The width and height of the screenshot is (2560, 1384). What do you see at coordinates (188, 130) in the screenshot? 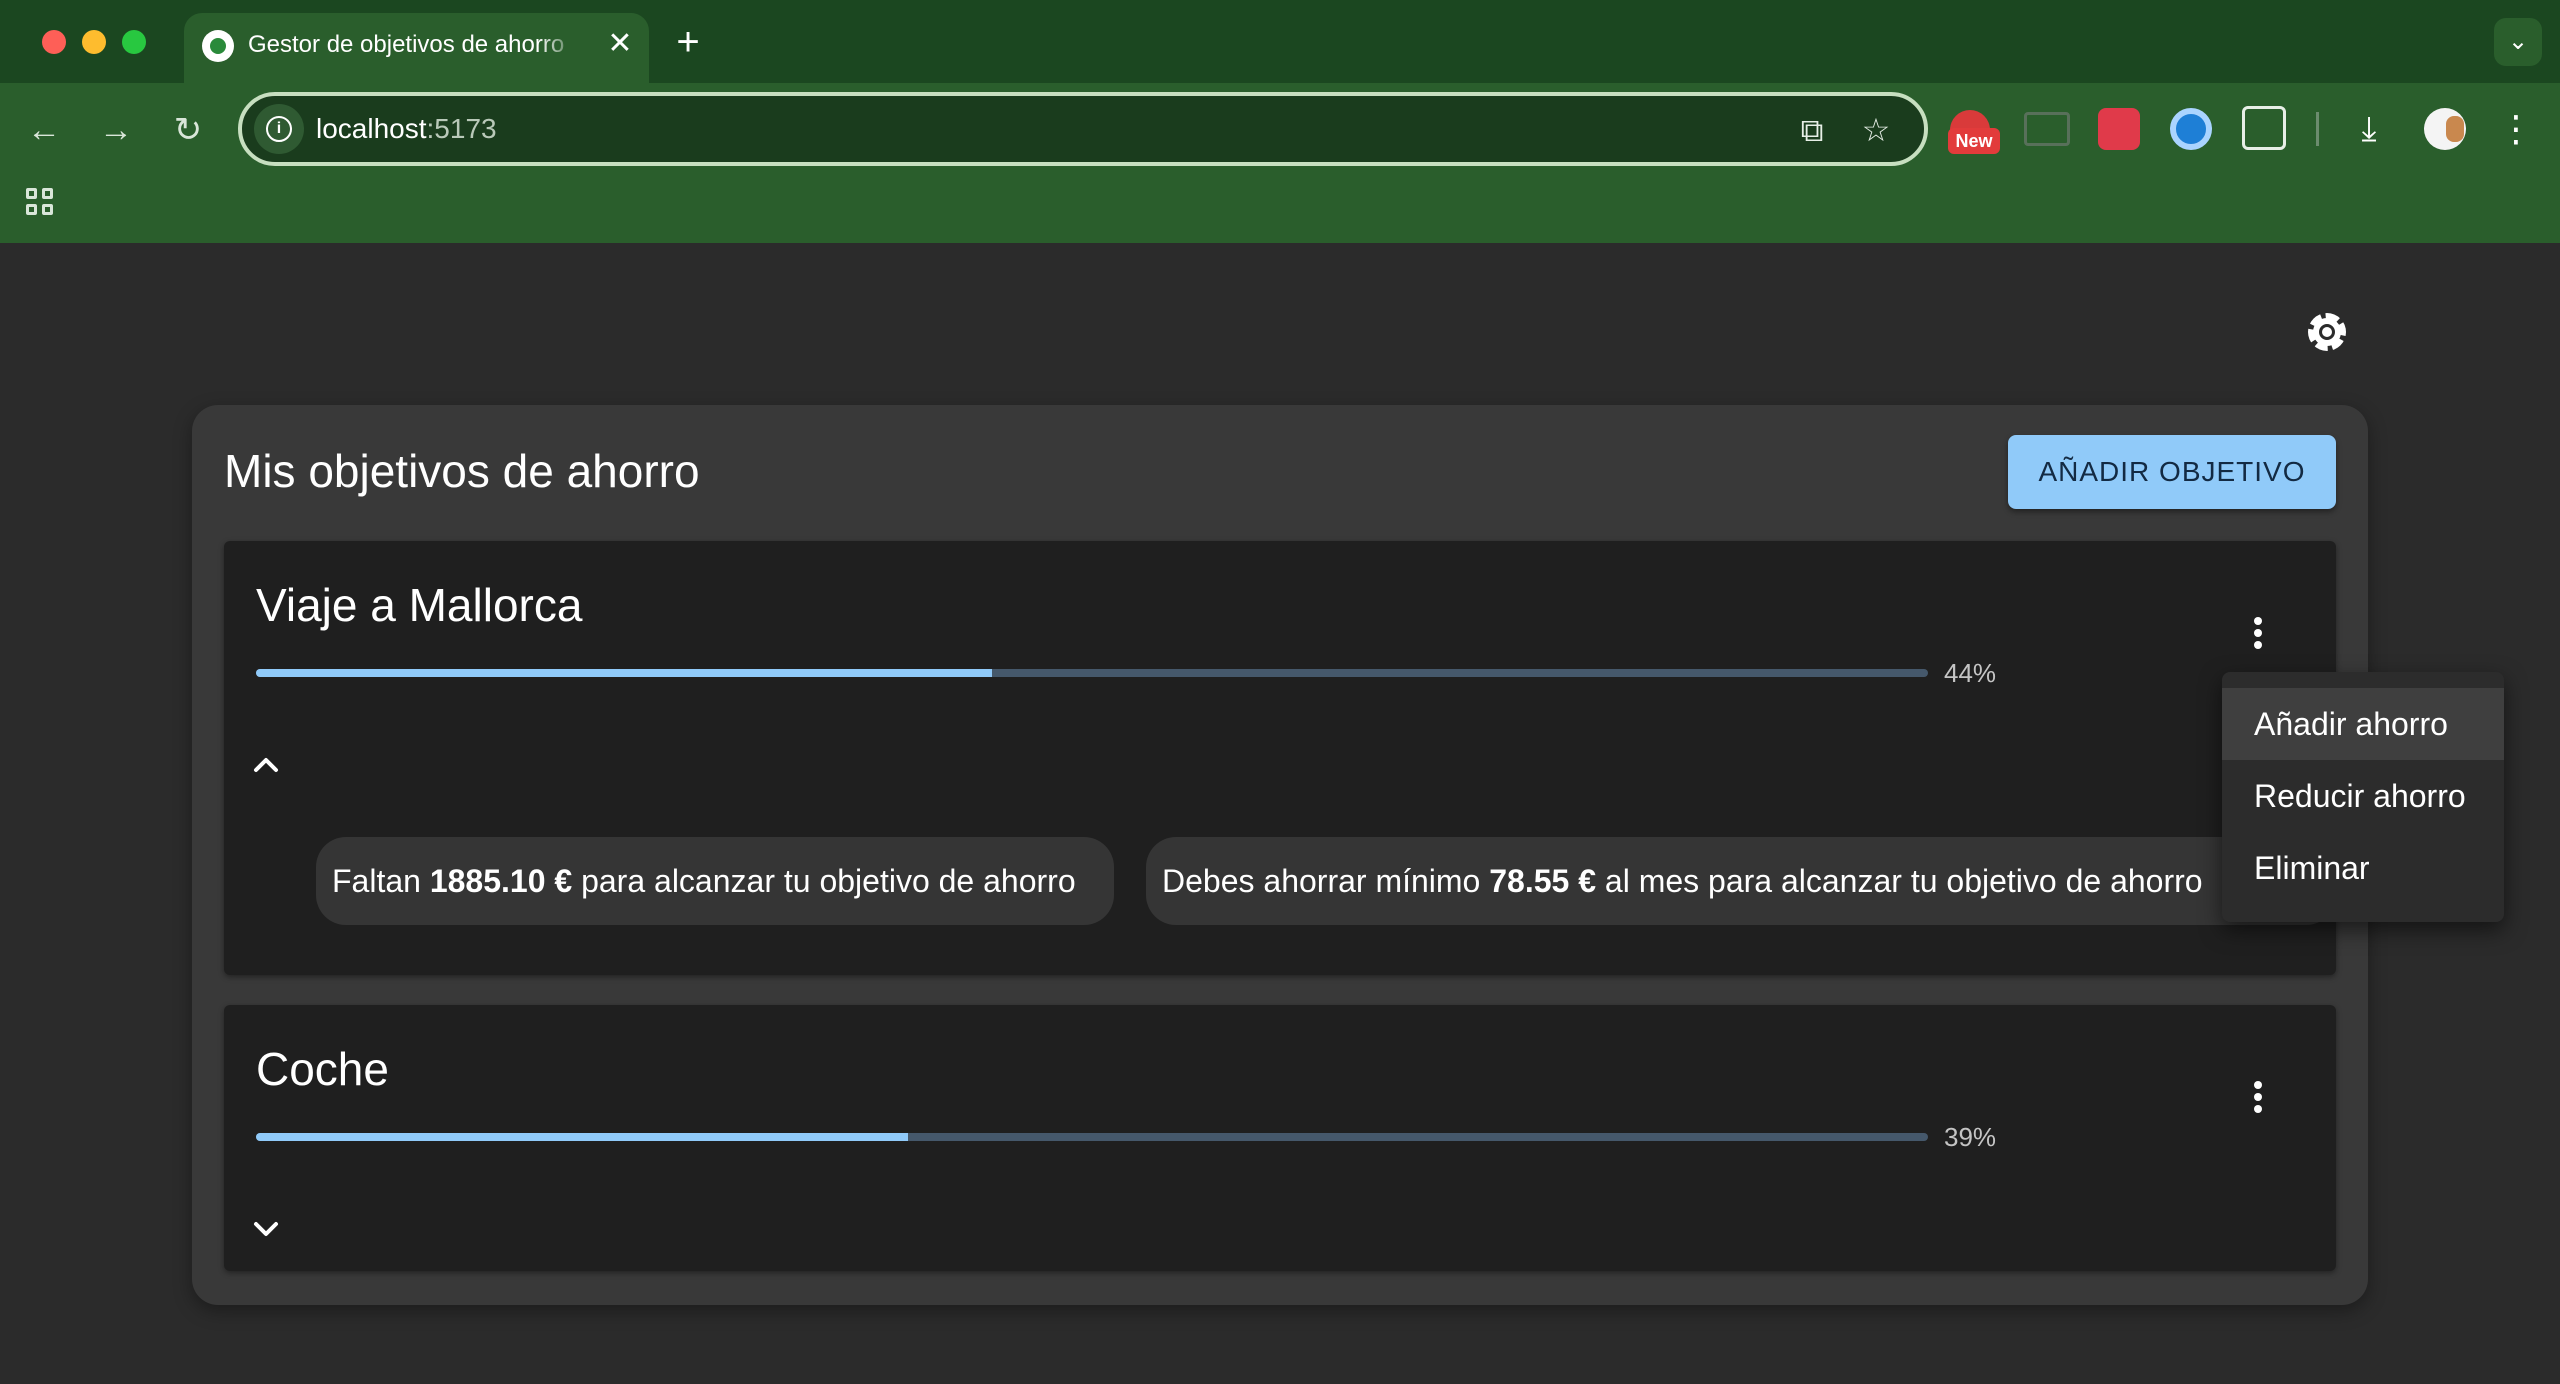
I see `reload-icon: ↻` at bounding box center [188, 130].